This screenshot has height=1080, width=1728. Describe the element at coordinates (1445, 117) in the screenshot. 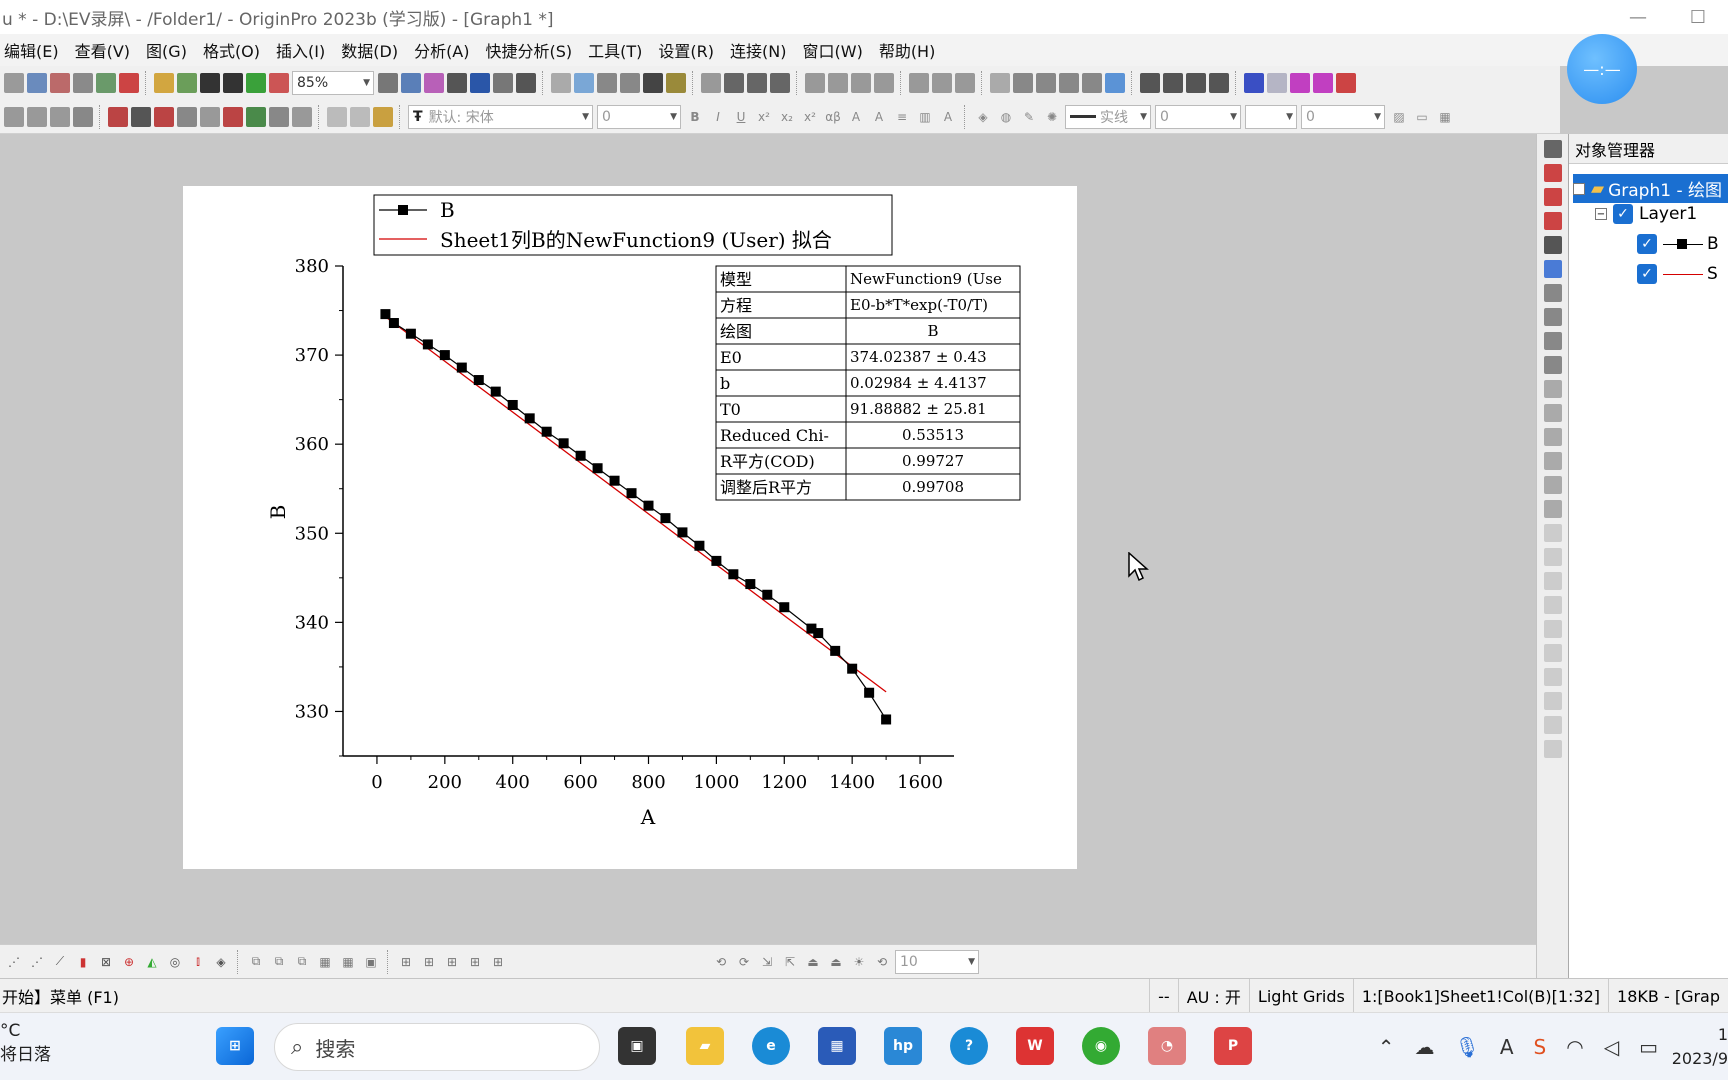

I see `grid-icon: ▦` at that location.